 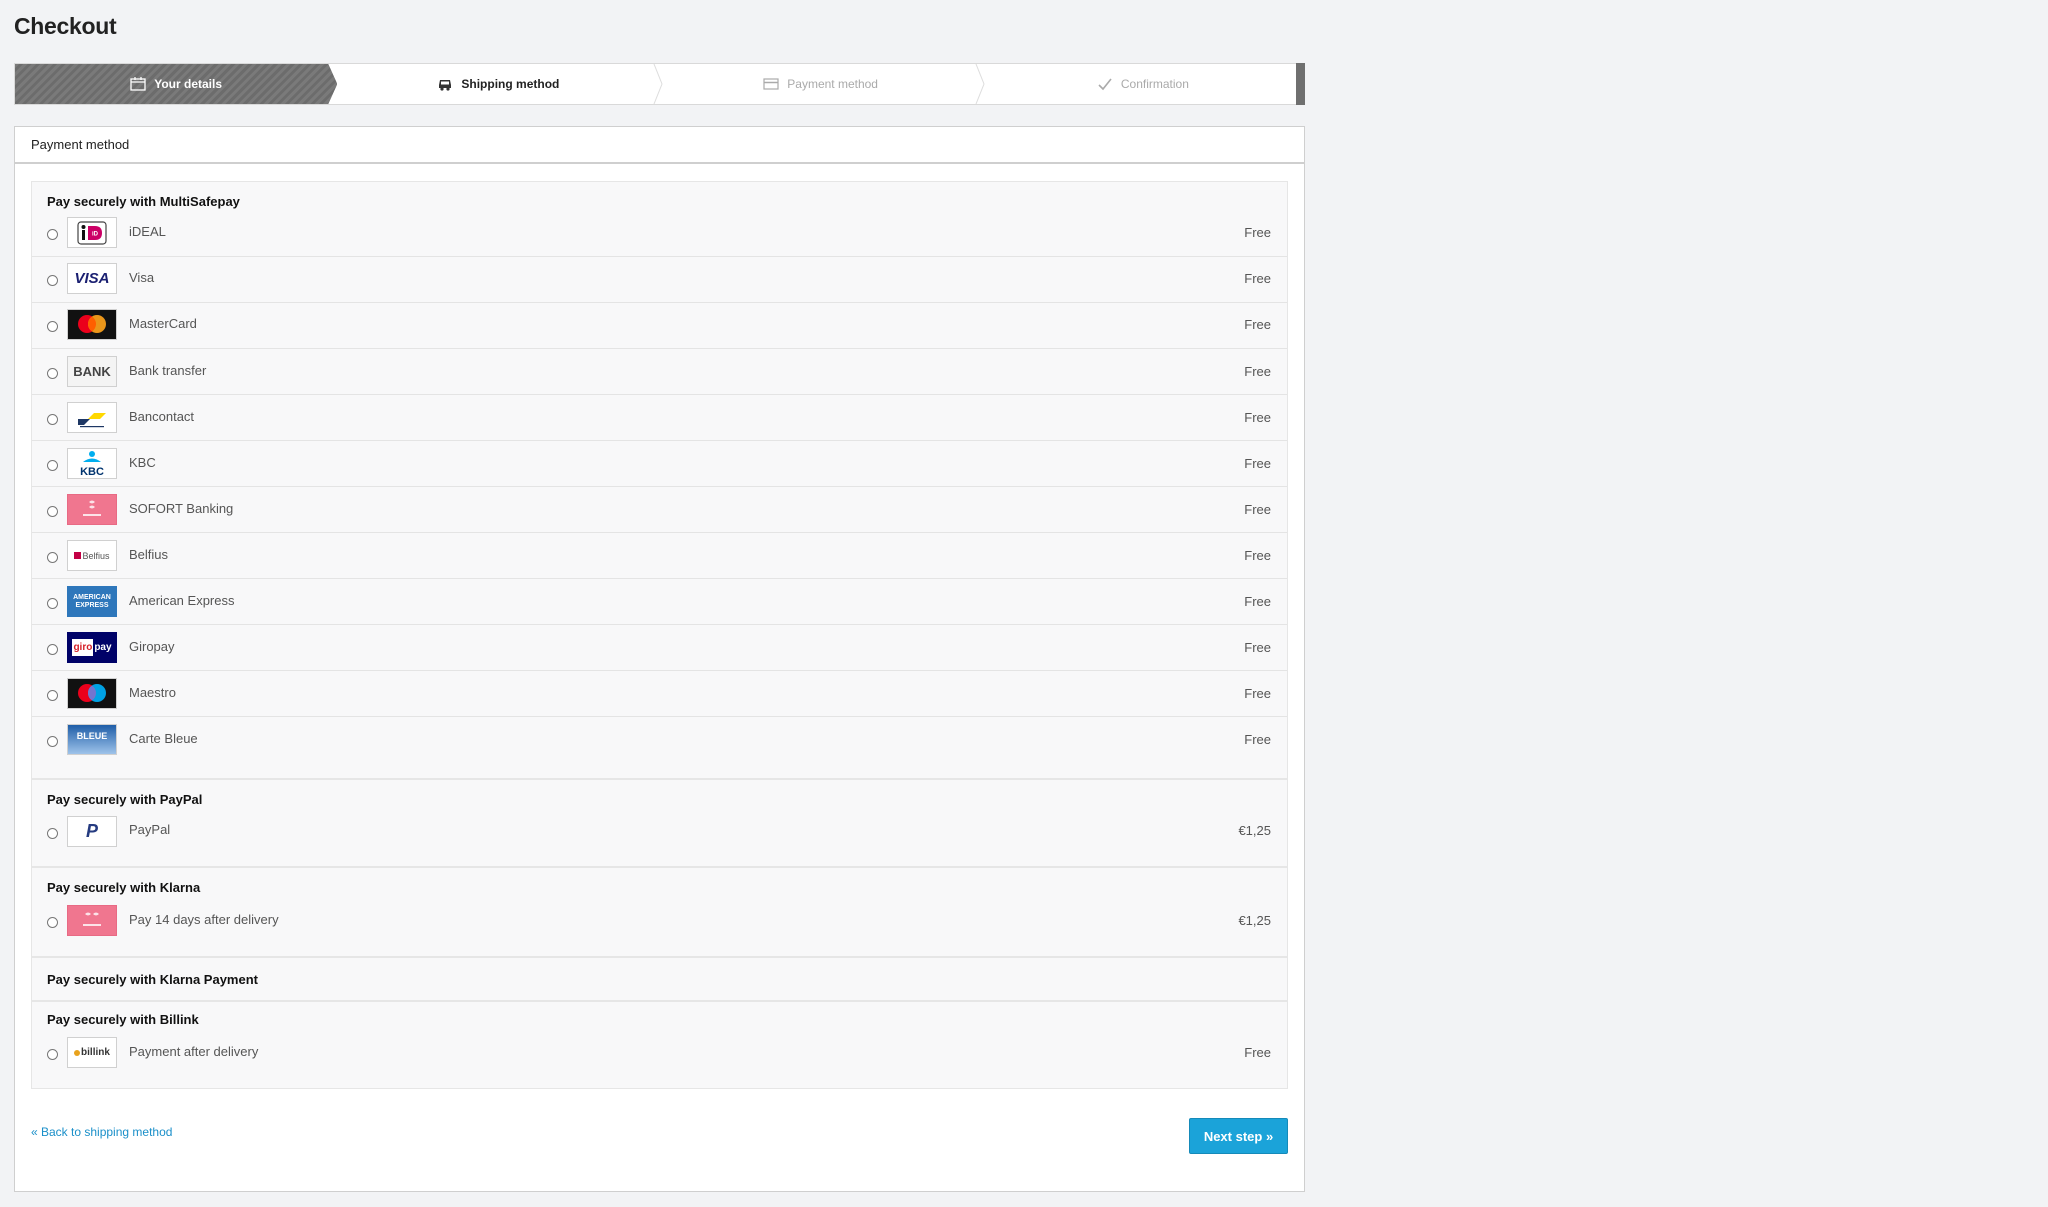 What do you see at coordinates (1143, 84) in the screenshot?
I see `step-confirmation: Confirmation` at bounding box center [1143, 84].